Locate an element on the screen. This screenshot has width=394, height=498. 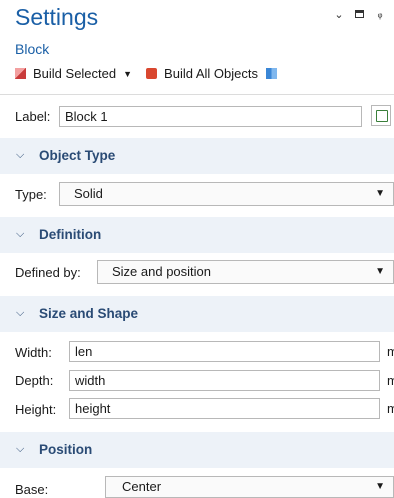
defined-by-value: Size and position is located at coordinates (162, 271).